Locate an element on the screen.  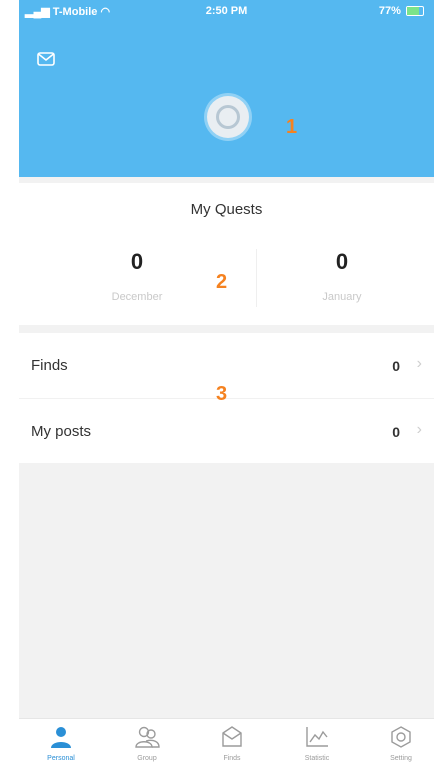
annotation-marker-2: 2 is located at coordinates (222, 282).